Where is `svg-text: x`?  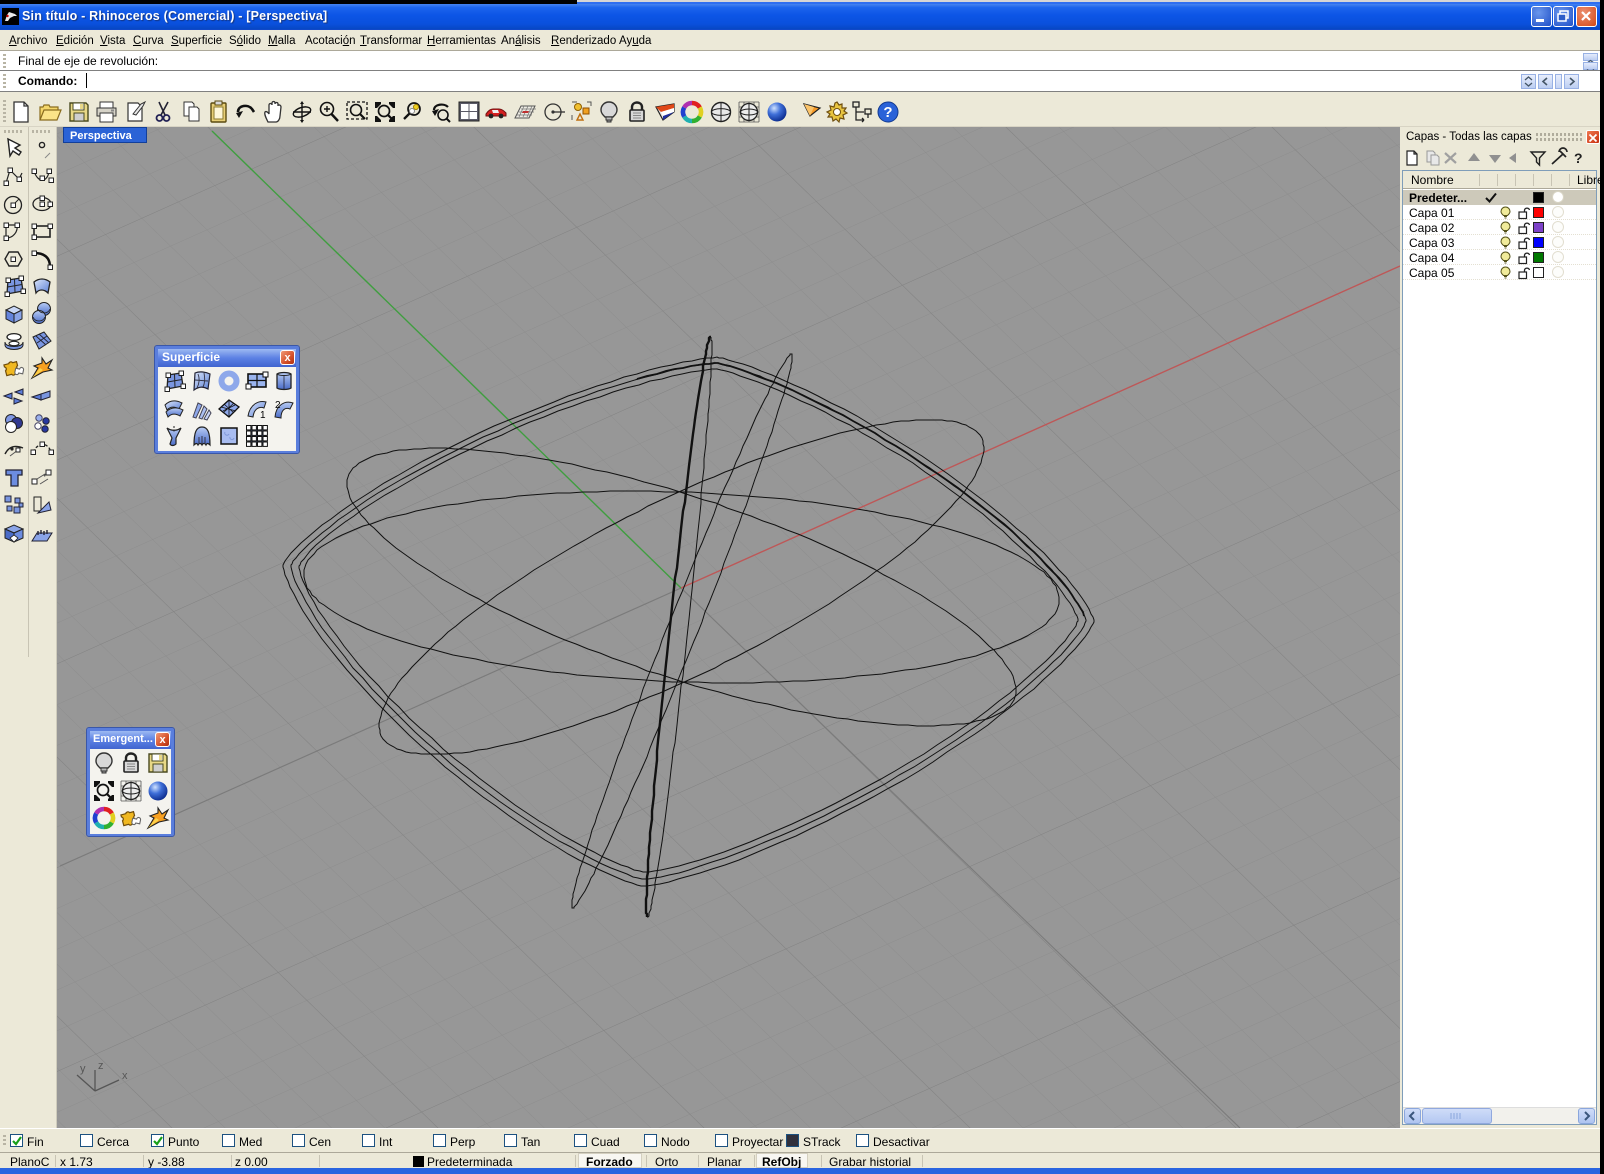
svg-text: x is located at coordinates (125, 1076).